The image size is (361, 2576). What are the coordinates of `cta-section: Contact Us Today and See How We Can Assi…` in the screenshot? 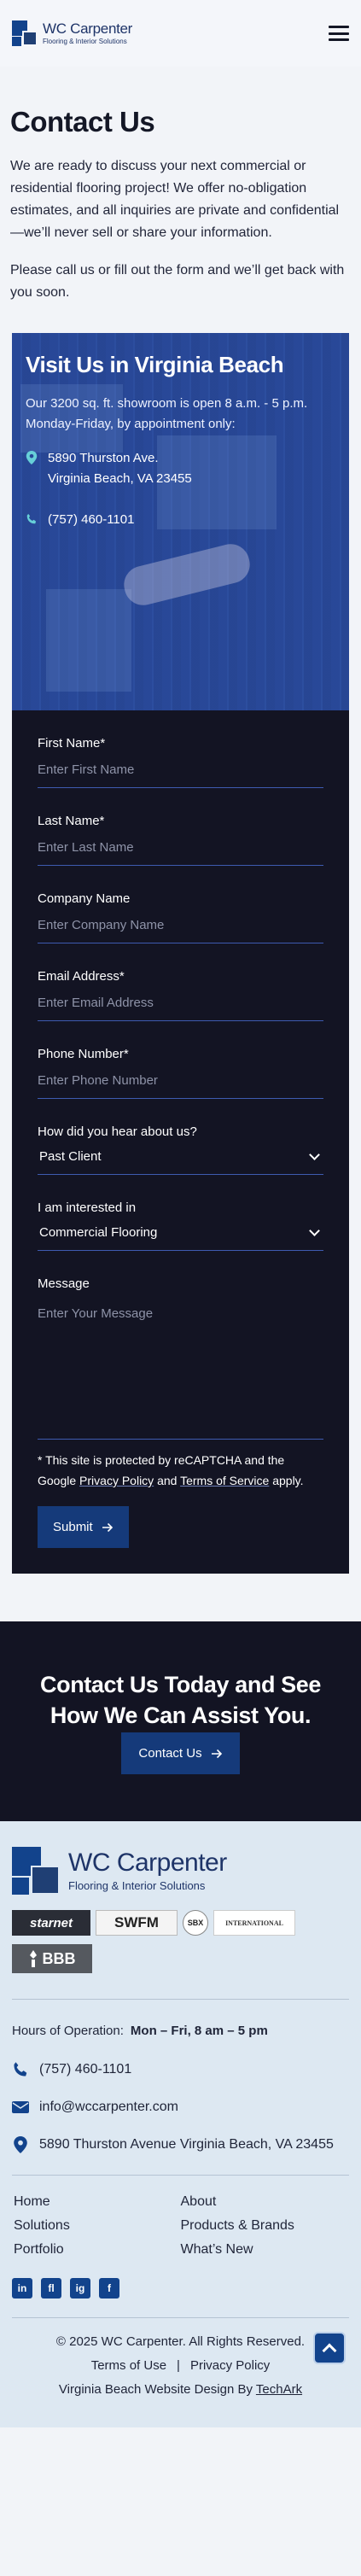 It's located at (180, 1721).